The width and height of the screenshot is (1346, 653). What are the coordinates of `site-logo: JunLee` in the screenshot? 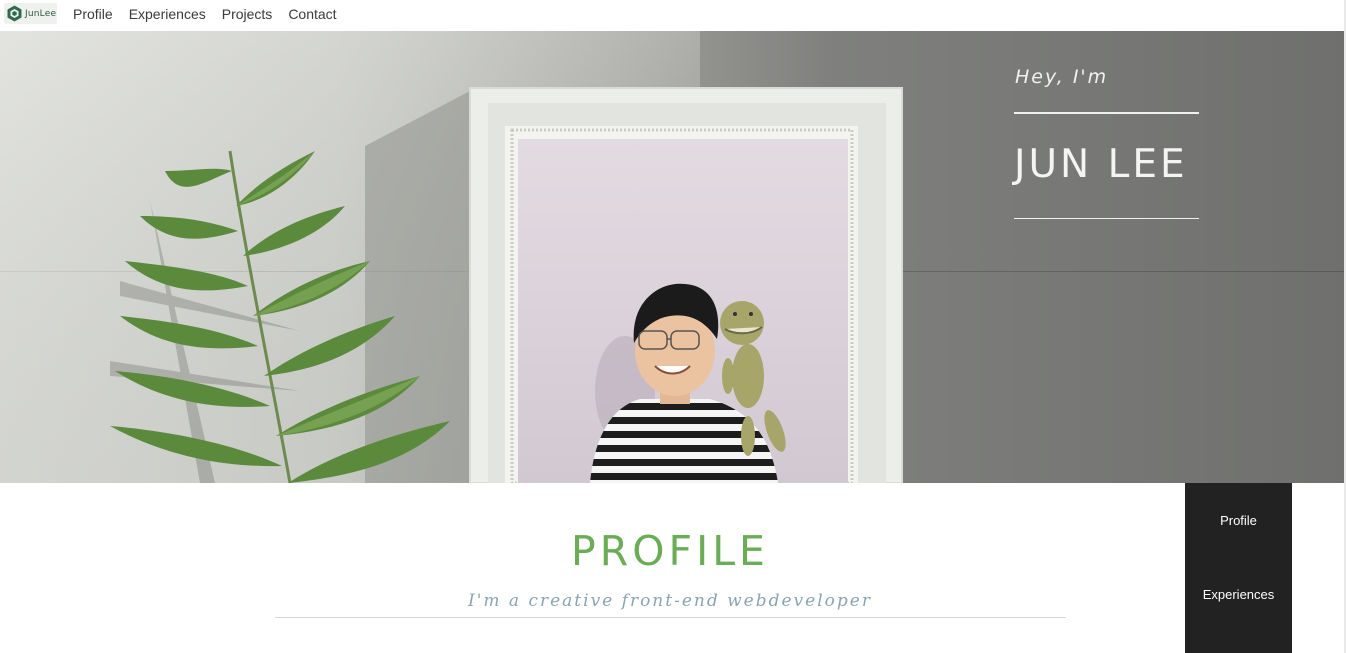 It's located at (30, 13).